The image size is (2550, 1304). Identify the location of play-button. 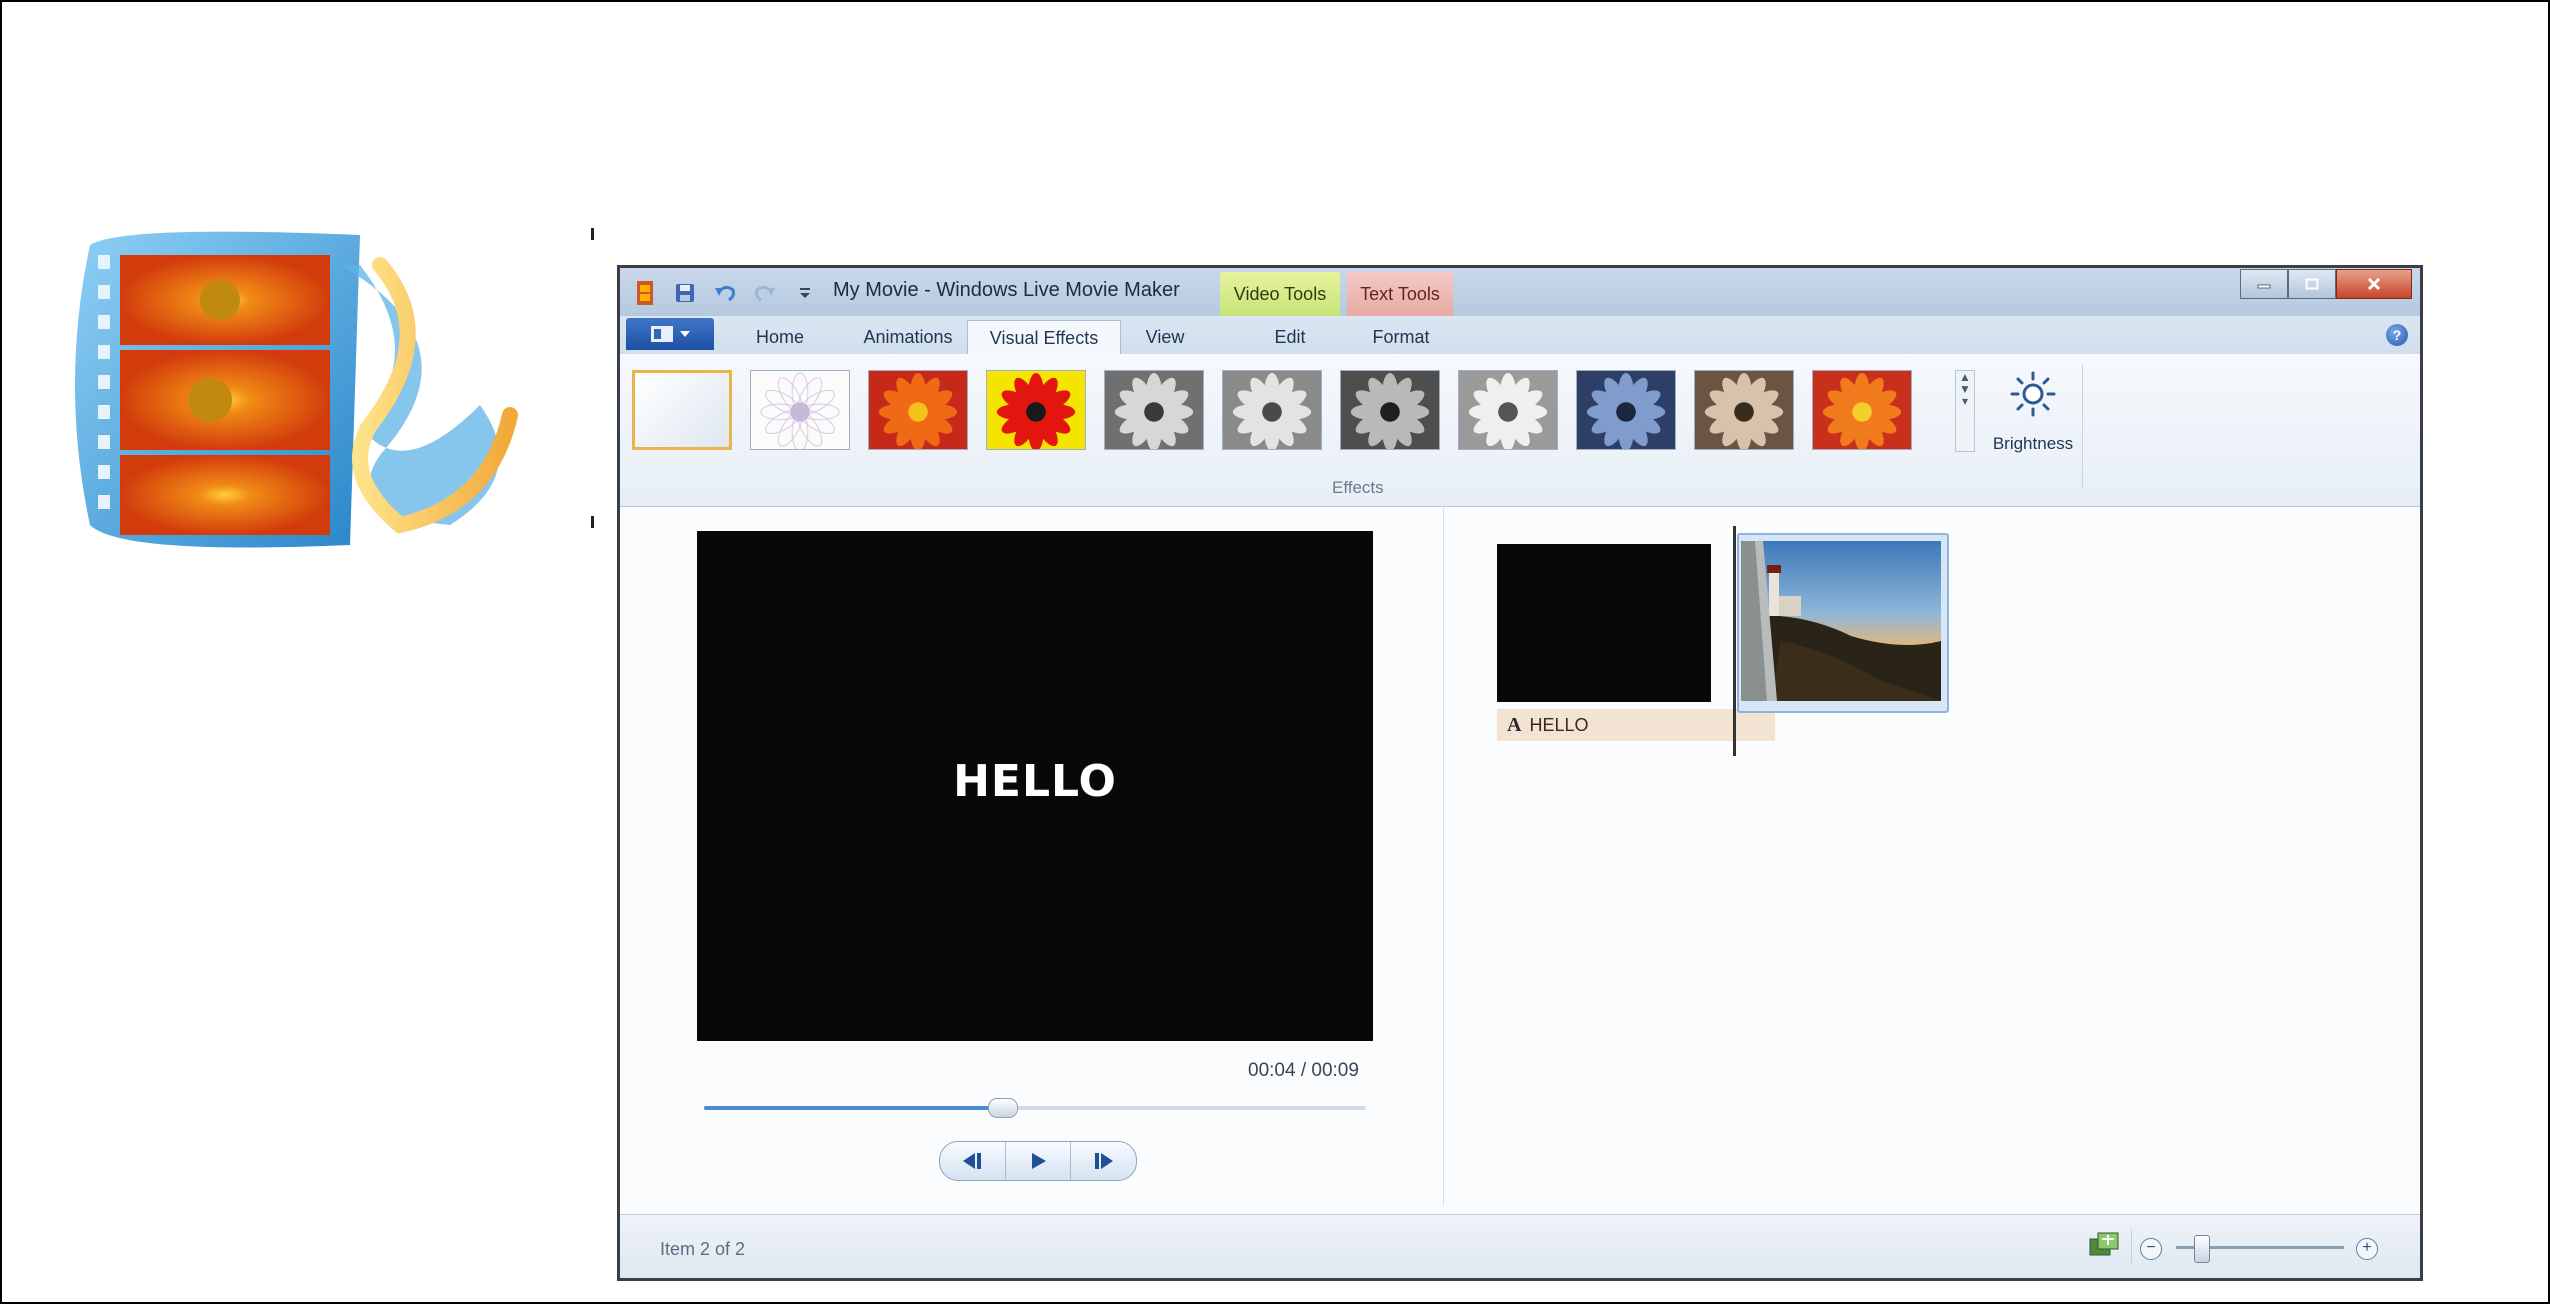
(1039, 1161).